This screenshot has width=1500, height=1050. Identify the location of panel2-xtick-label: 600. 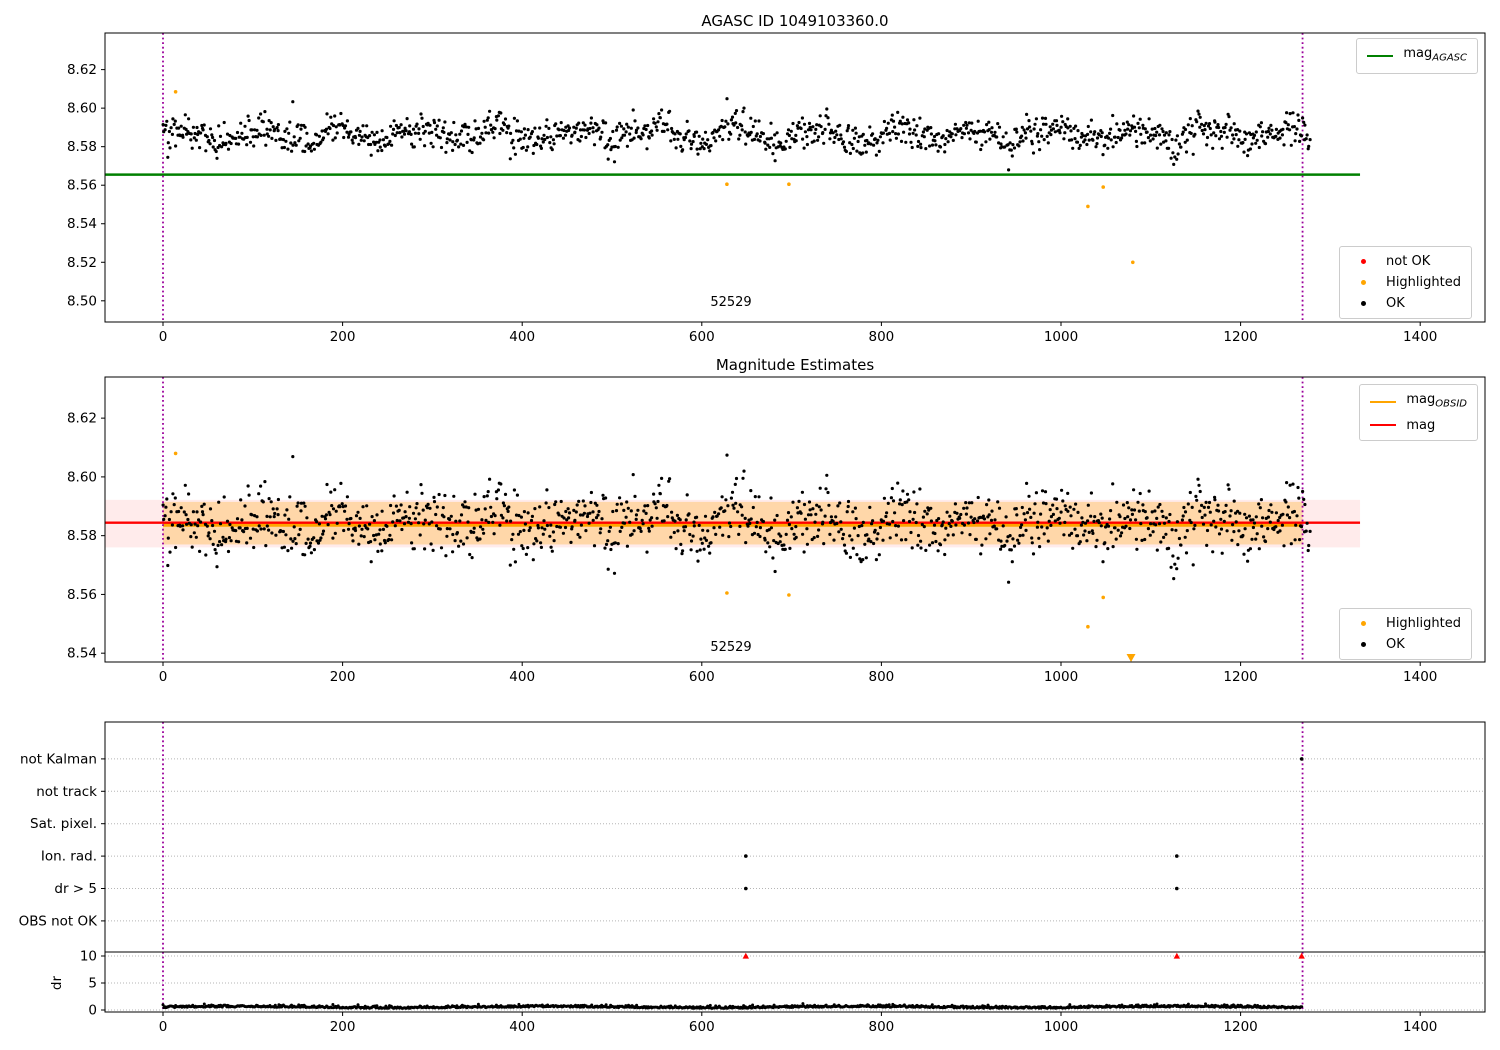
(702, 677).